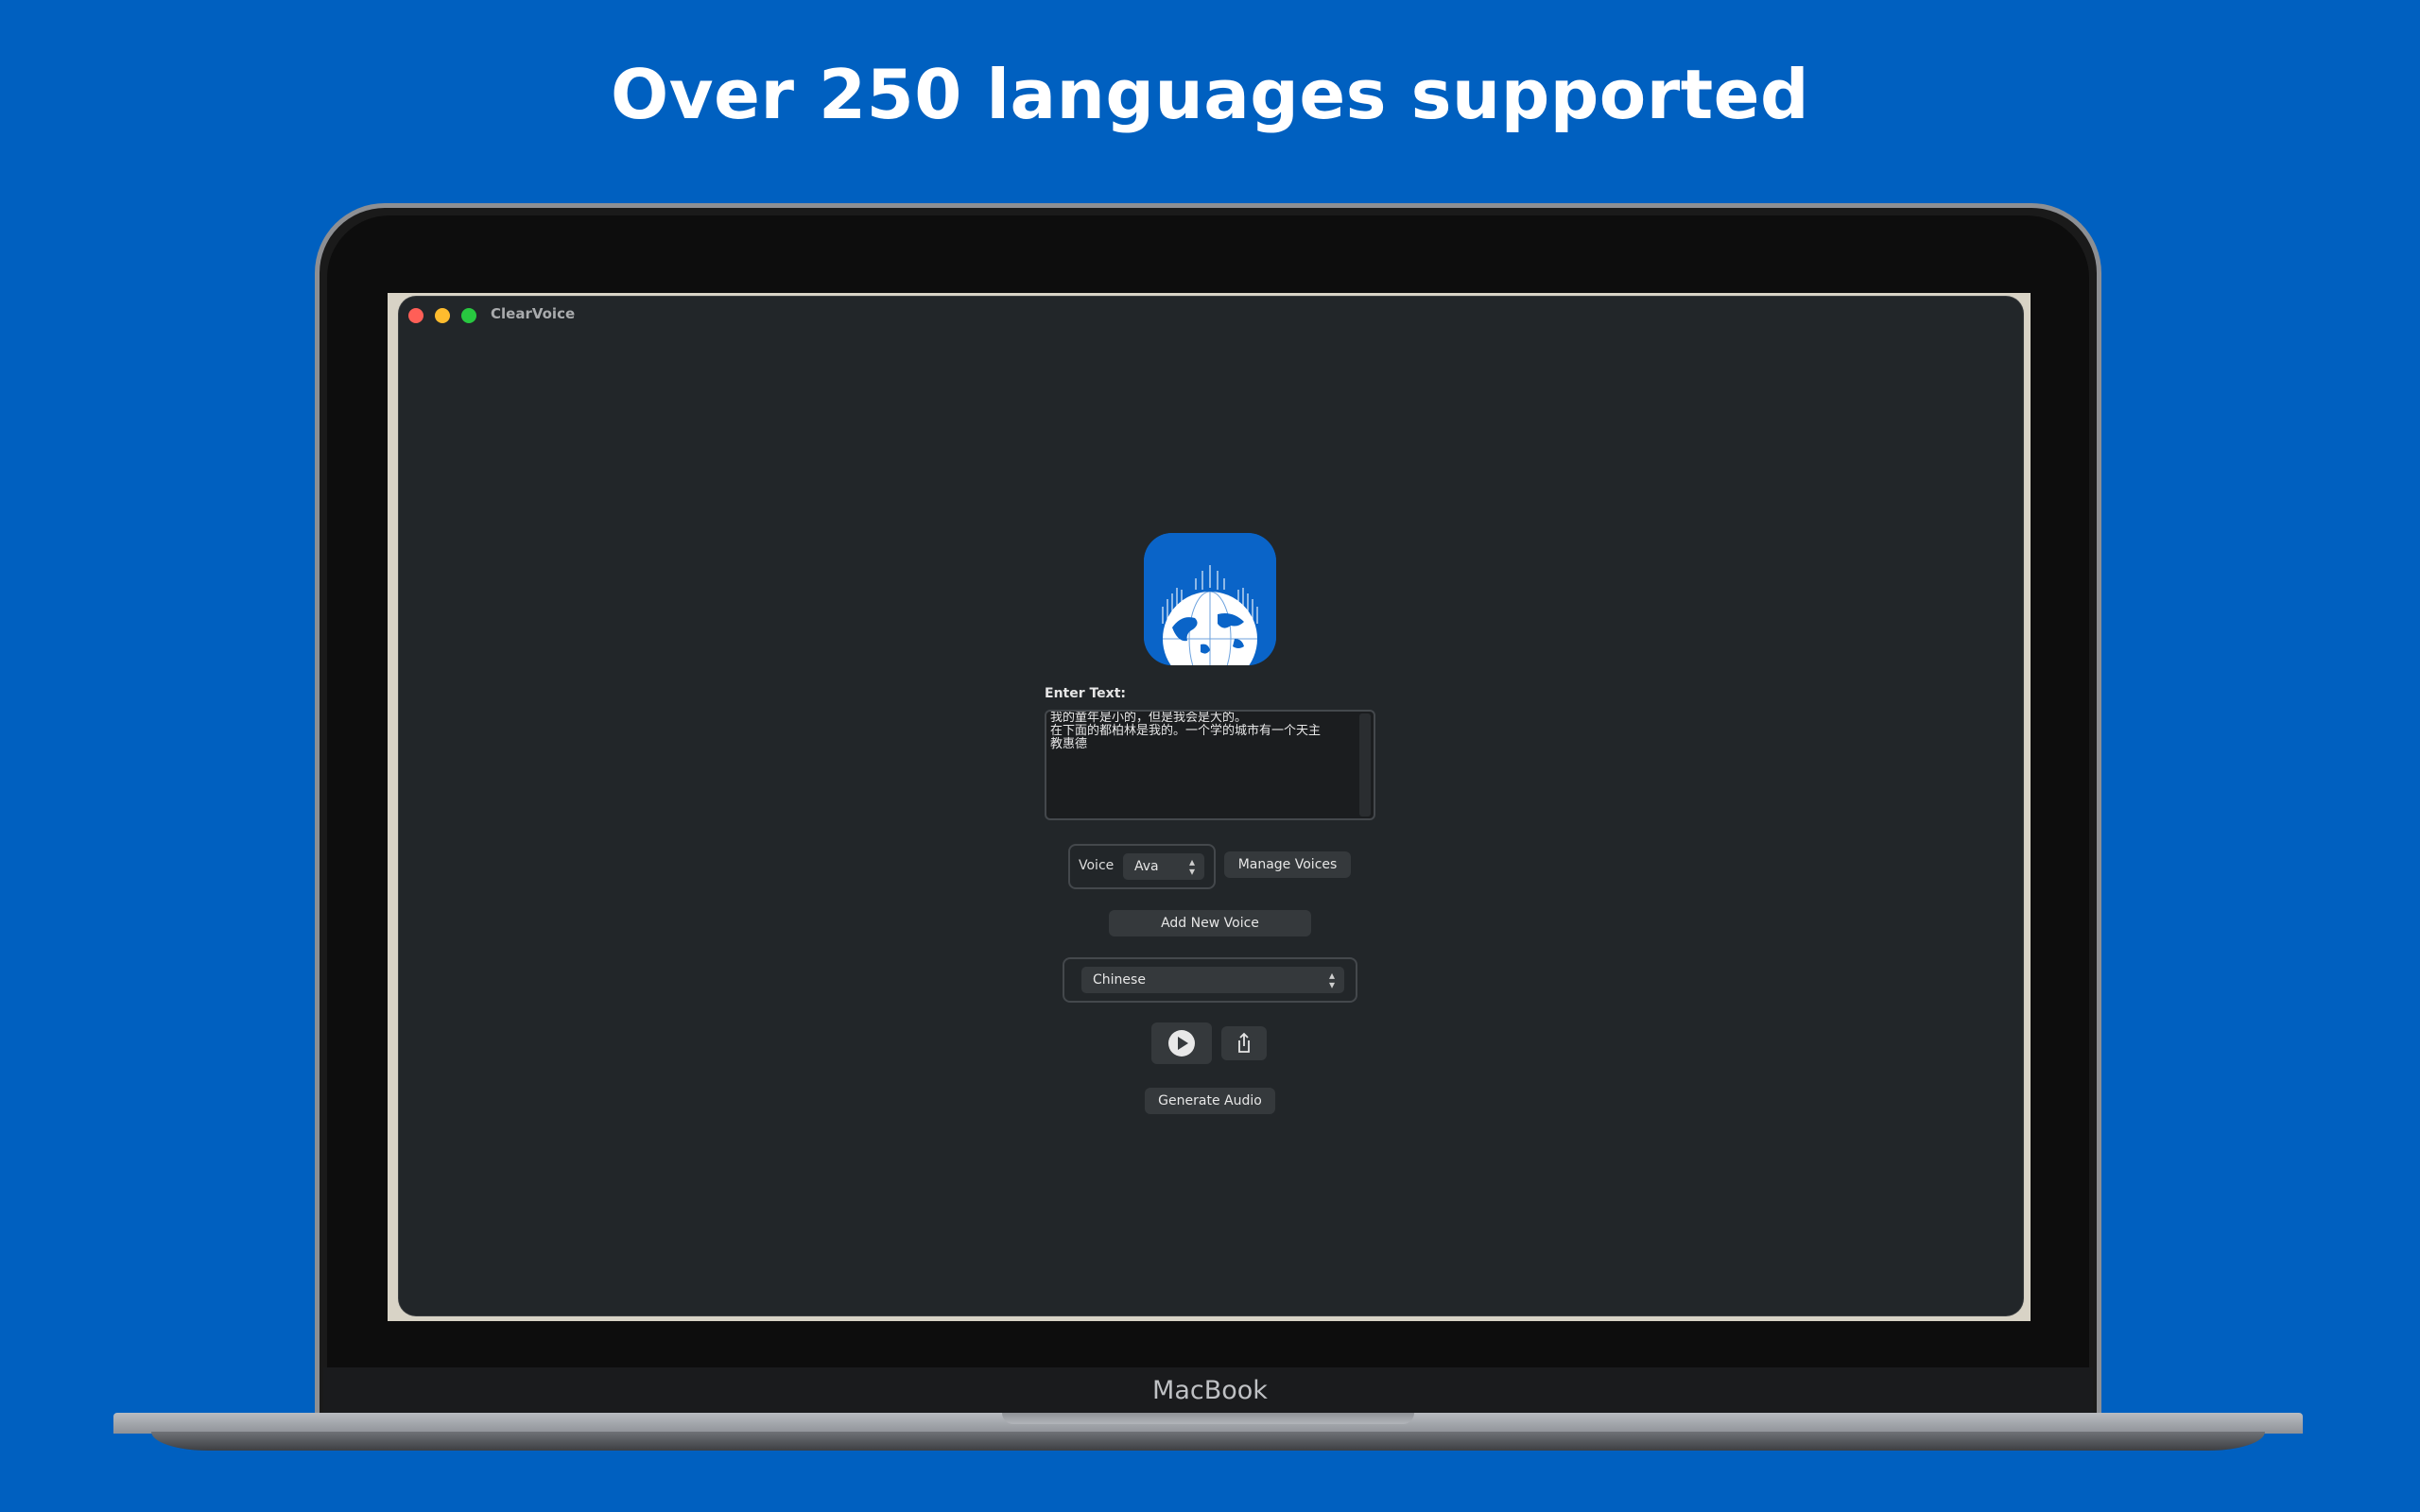 This screenshot has width=2420, height=1512. Describe the element at coordinates (442, 315) in the screenshot. I see `minimize-window-button` at that location.